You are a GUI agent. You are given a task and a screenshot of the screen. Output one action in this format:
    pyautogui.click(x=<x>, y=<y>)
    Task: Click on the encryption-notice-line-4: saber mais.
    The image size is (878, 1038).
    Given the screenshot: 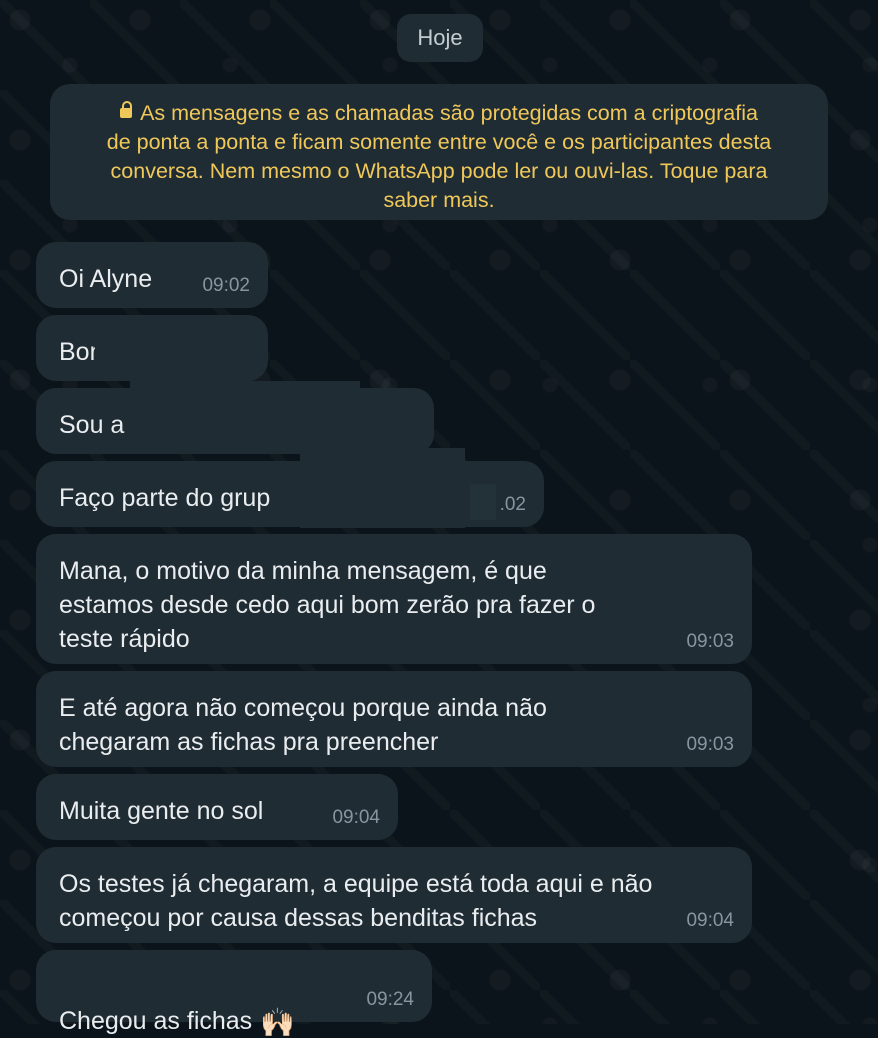 What is the action you would take?
    pyautogui.click(x=439, y=200)
    